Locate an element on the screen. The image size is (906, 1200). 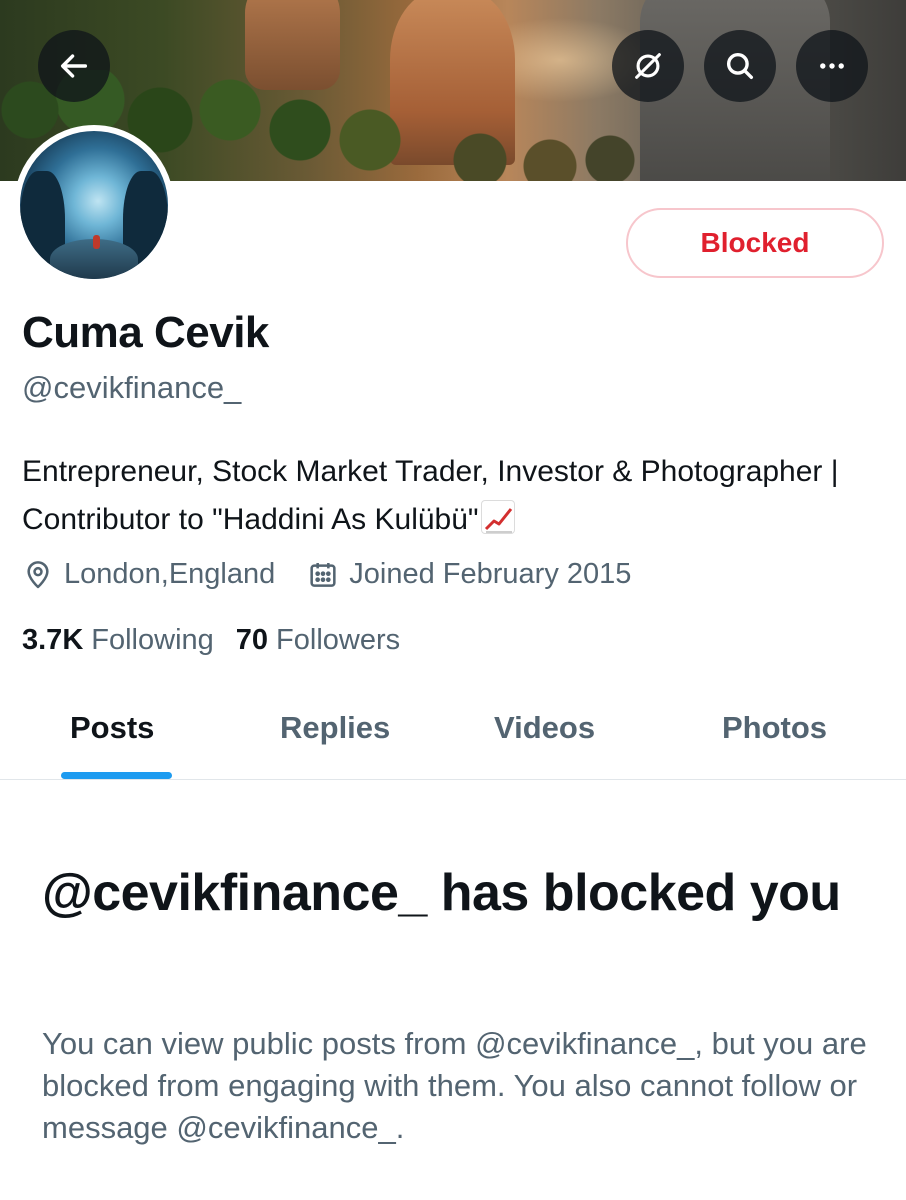
follow-stats: 3.7K Following 70 Followers is located at coordinates (222, 640).